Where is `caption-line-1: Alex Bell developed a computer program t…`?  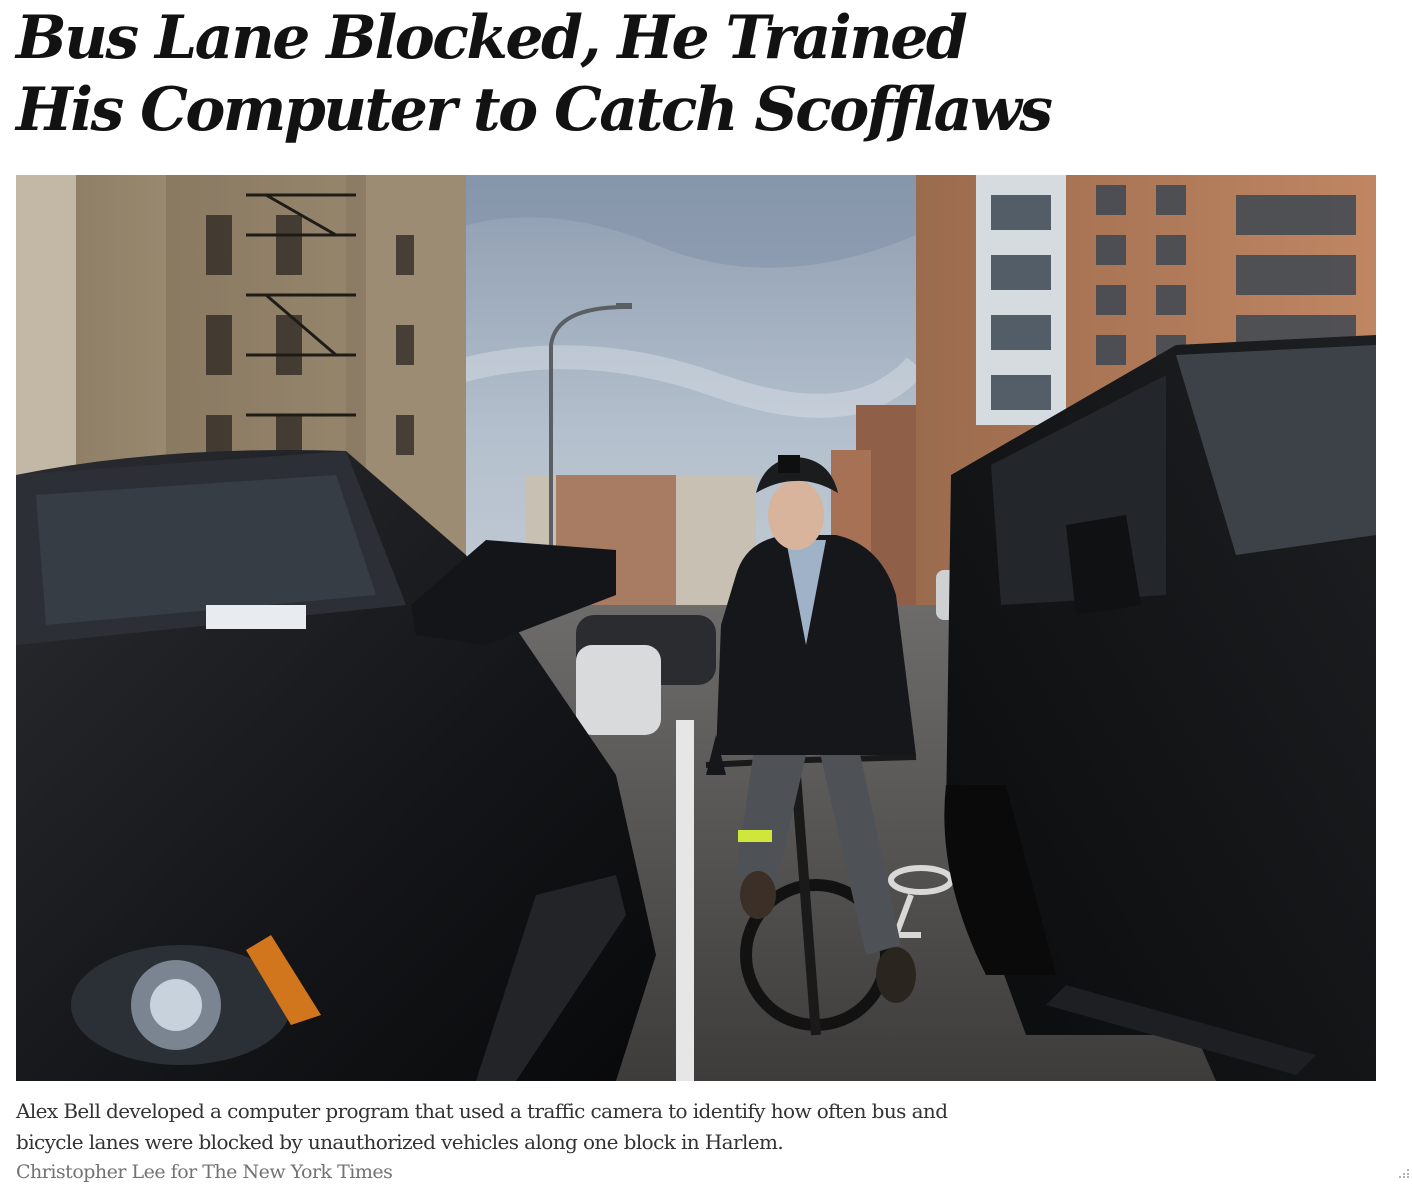
caption-line-1: Alex Bell developed a computer program t… is located at coordinates (482, 1111).